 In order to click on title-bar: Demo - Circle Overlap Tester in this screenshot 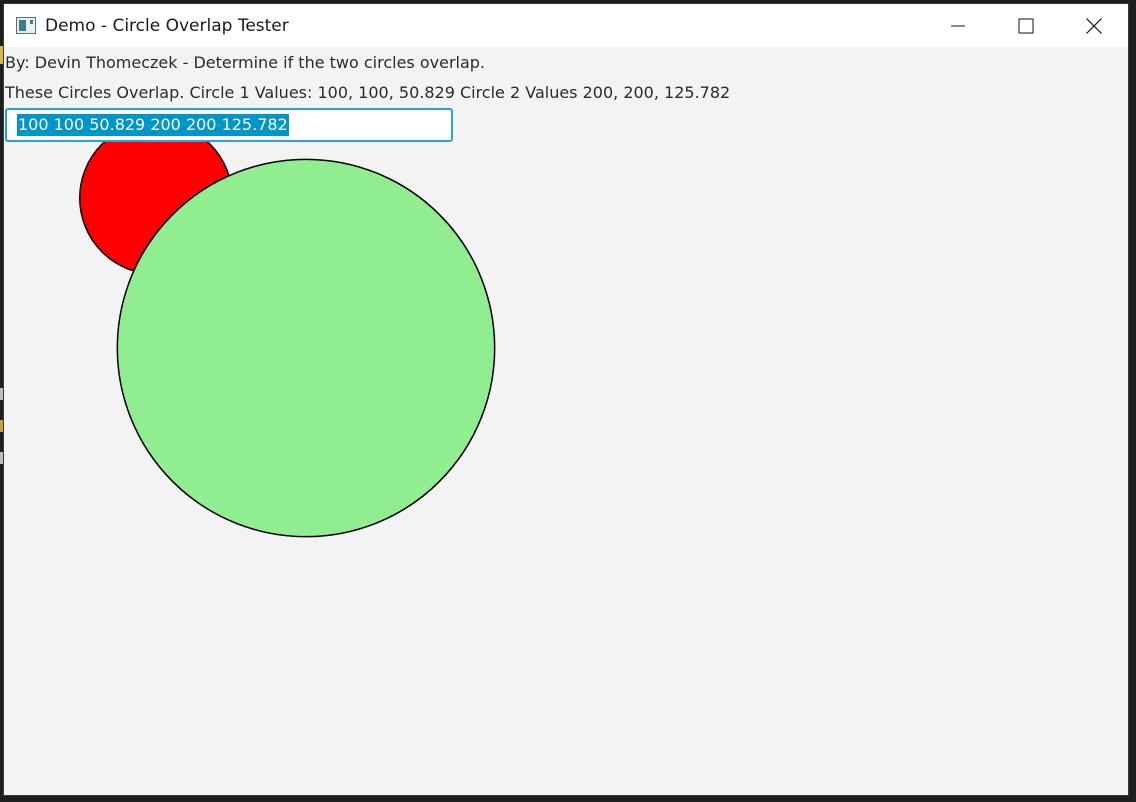, I will do `click(566, 25)`.